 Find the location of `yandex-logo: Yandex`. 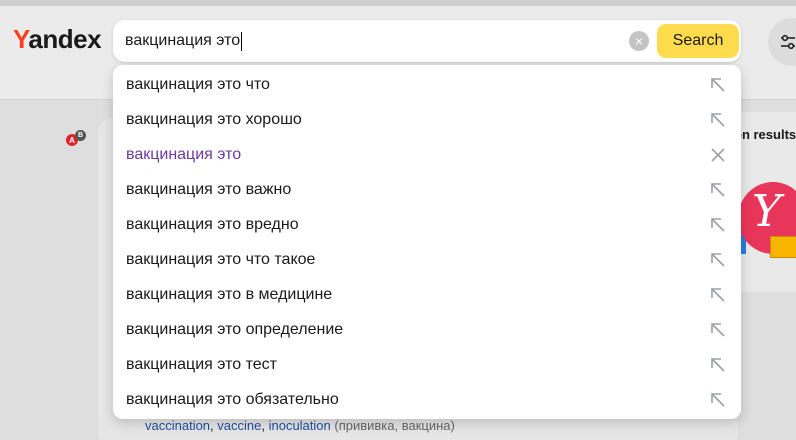

yandex-logo: Yandex is located at coordinates (57, 39).